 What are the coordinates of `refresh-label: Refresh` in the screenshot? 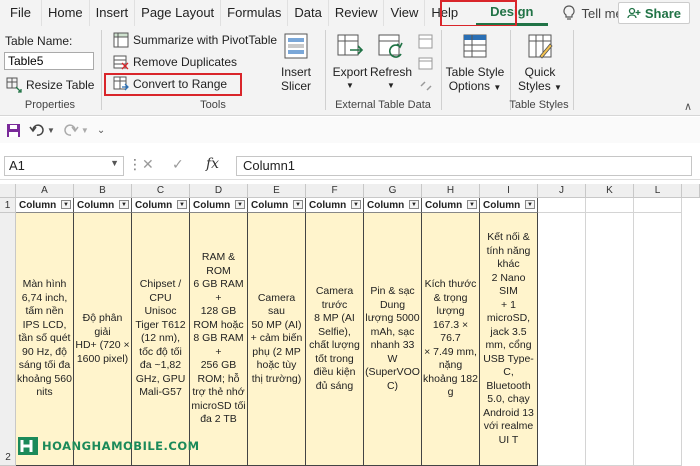 It's located at (391, 72).